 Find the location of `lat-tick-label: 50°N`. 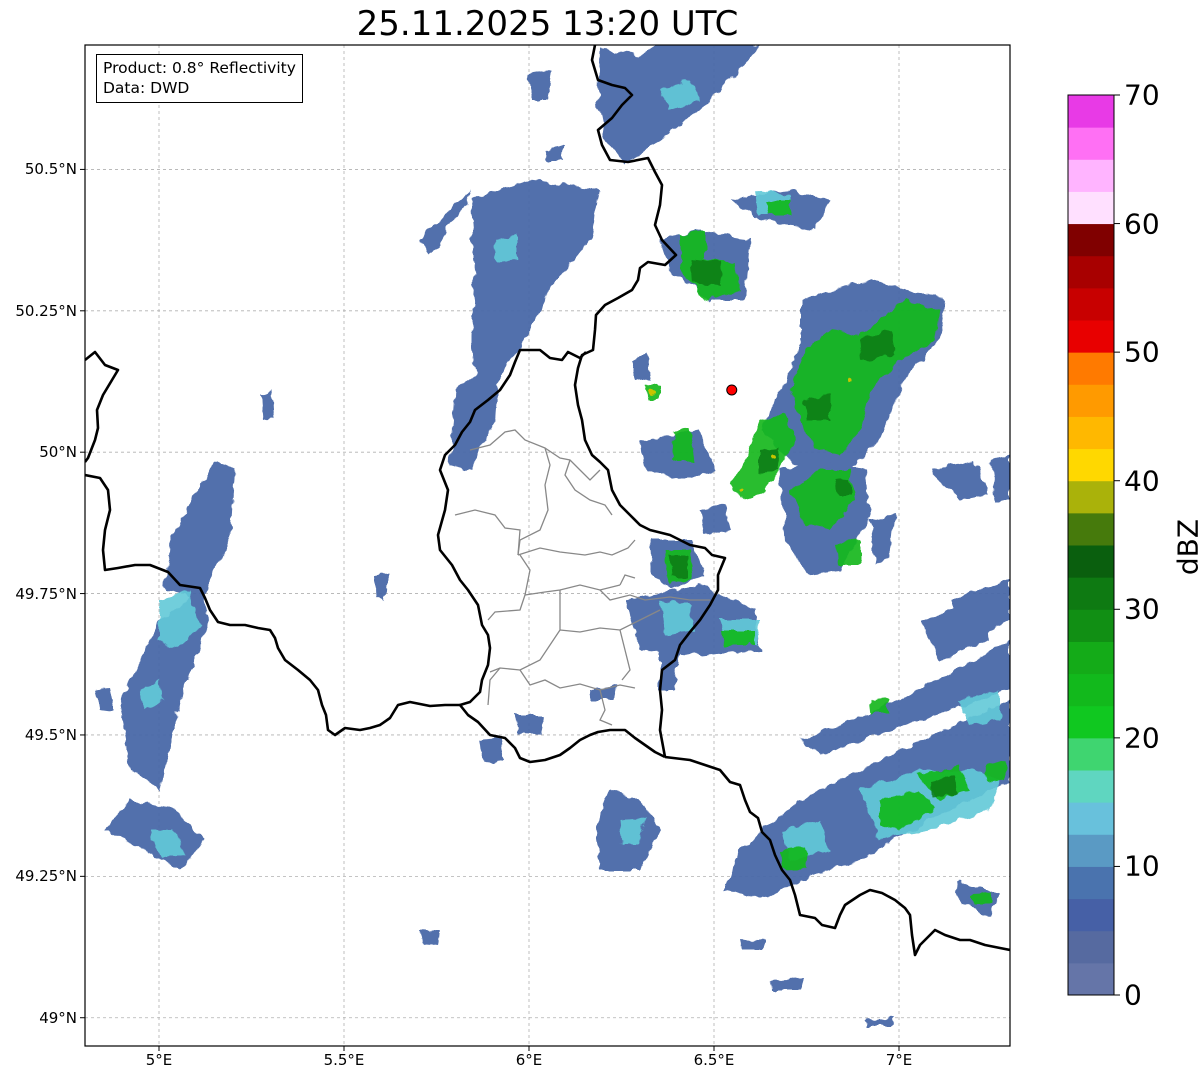

lat-tick-label: 50°N is located at coordinates (58, 452).